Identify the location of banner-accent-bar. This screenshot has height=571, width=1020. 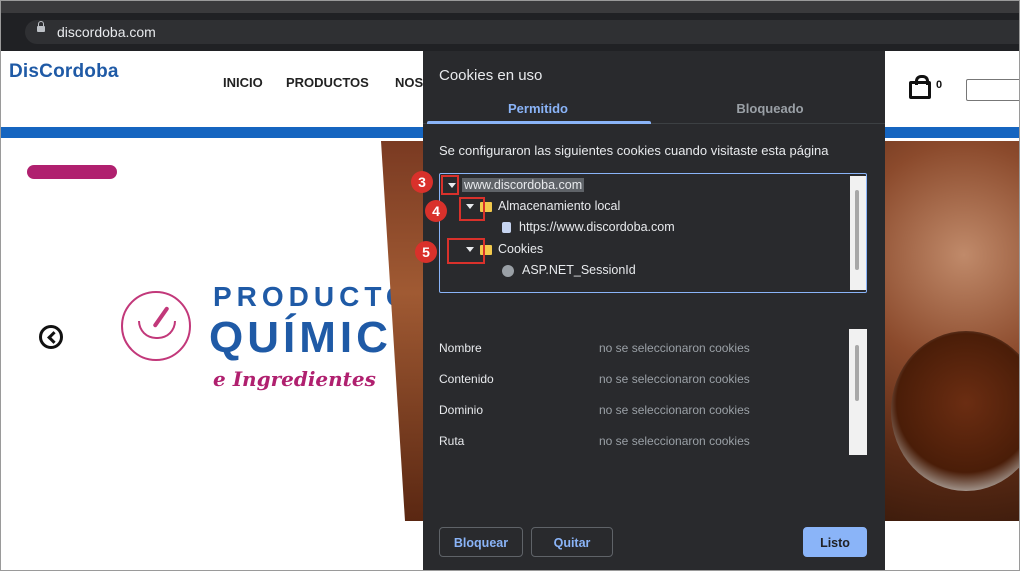
(72, 172).